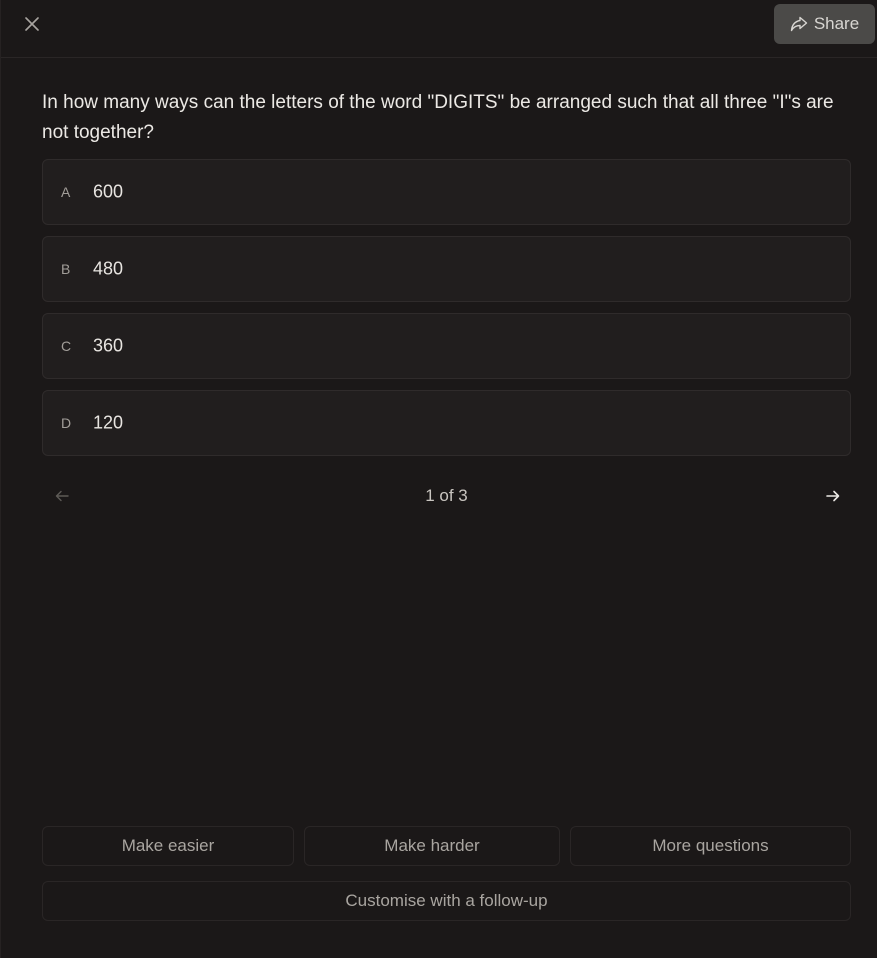 This screenshot has width=877, height=958. What do you see at coordinates (108, 422) in the screenshot?
I see `option-value: 120` at bounding box center [108, 422].